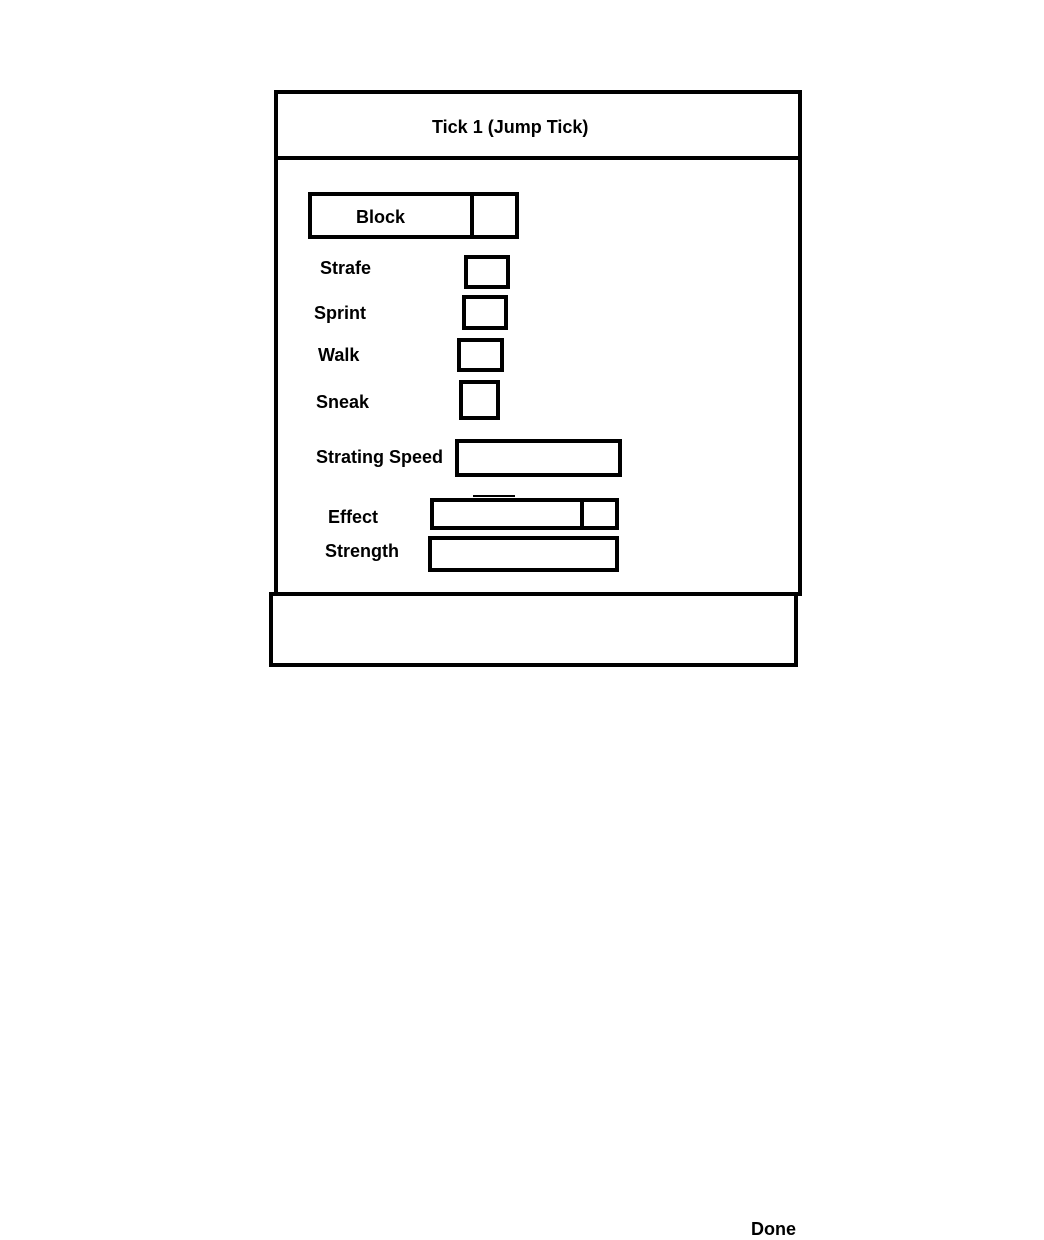  Describe the element at coordinates (346, 268) in the screenshot. I see `strafe-label: Strafe` at that location.